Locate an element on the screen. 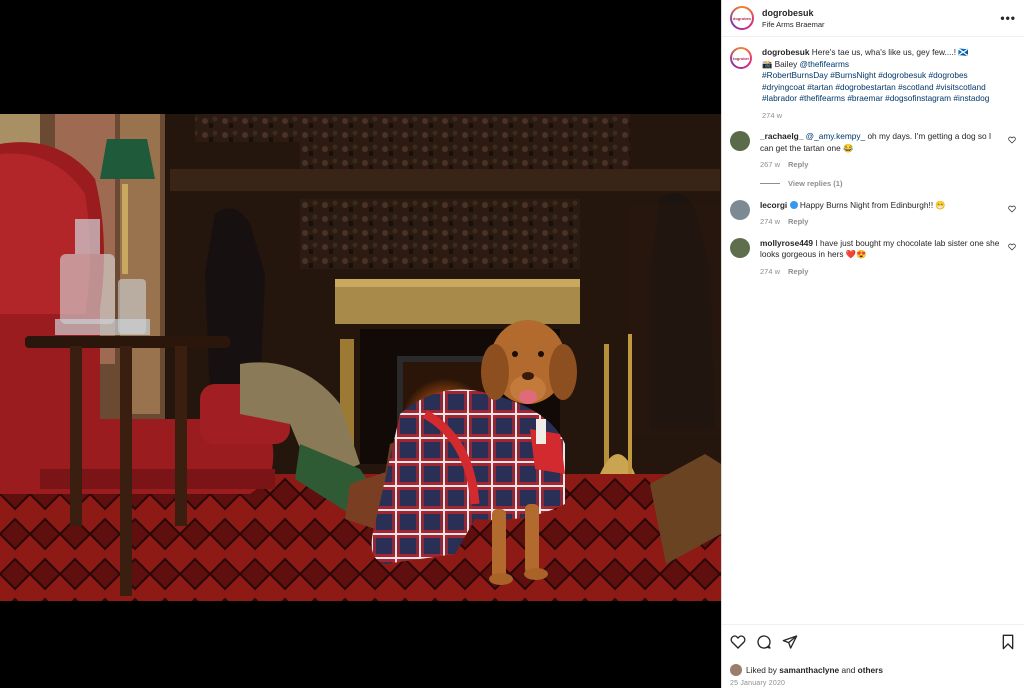  caption-avatar-logo-text: dogrobes is located at coordinates (741, 58).